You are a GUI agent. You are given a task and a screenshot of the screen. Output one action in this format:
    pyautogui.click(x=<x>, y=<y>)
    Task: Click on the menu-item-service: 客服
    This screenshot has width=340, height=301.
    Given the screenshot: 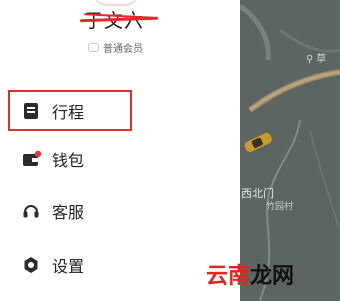 What is the action you would take?
    pyautogui.click(x=53, y=211)
    